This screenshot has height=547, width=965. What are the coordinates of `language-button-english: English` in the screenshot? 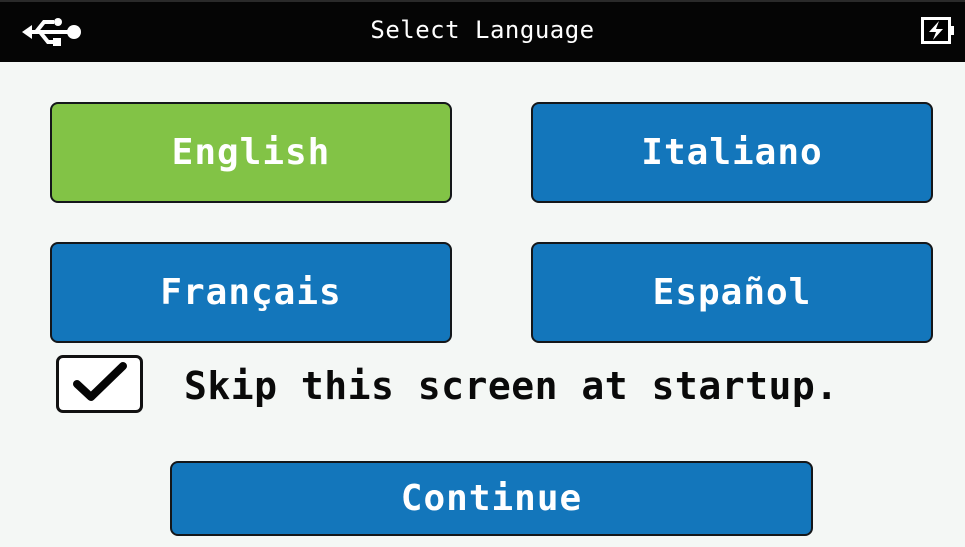 It's located at (251, 152).